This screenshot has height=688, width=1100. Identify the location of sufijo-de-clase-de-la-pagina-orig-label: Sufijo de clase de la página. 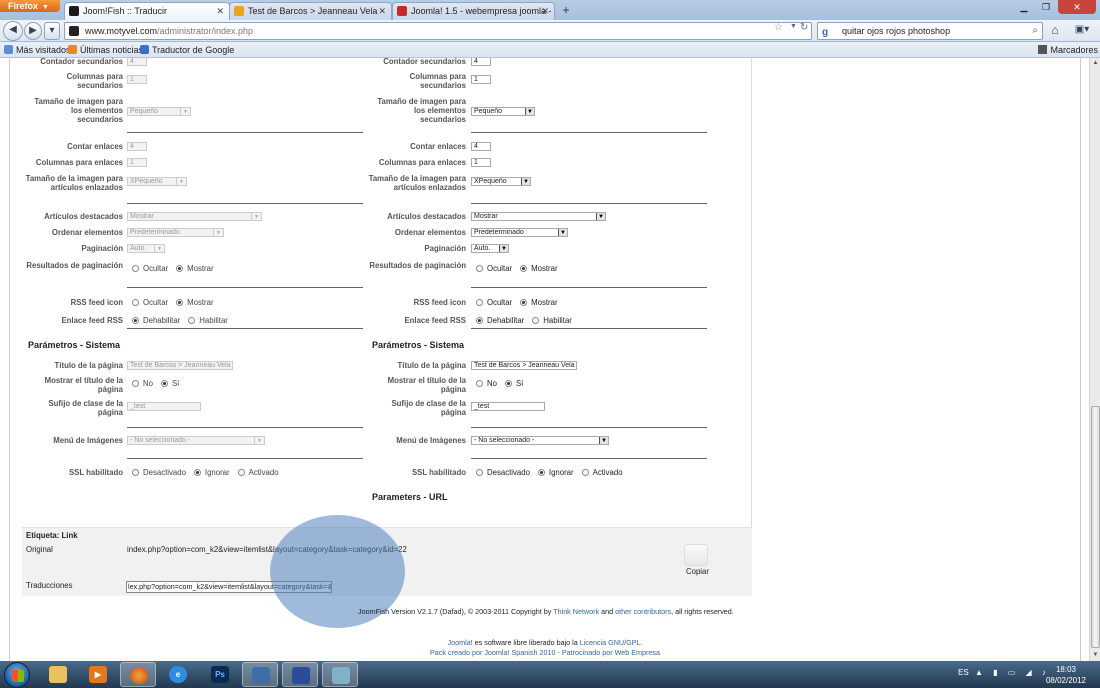
(85, 408).